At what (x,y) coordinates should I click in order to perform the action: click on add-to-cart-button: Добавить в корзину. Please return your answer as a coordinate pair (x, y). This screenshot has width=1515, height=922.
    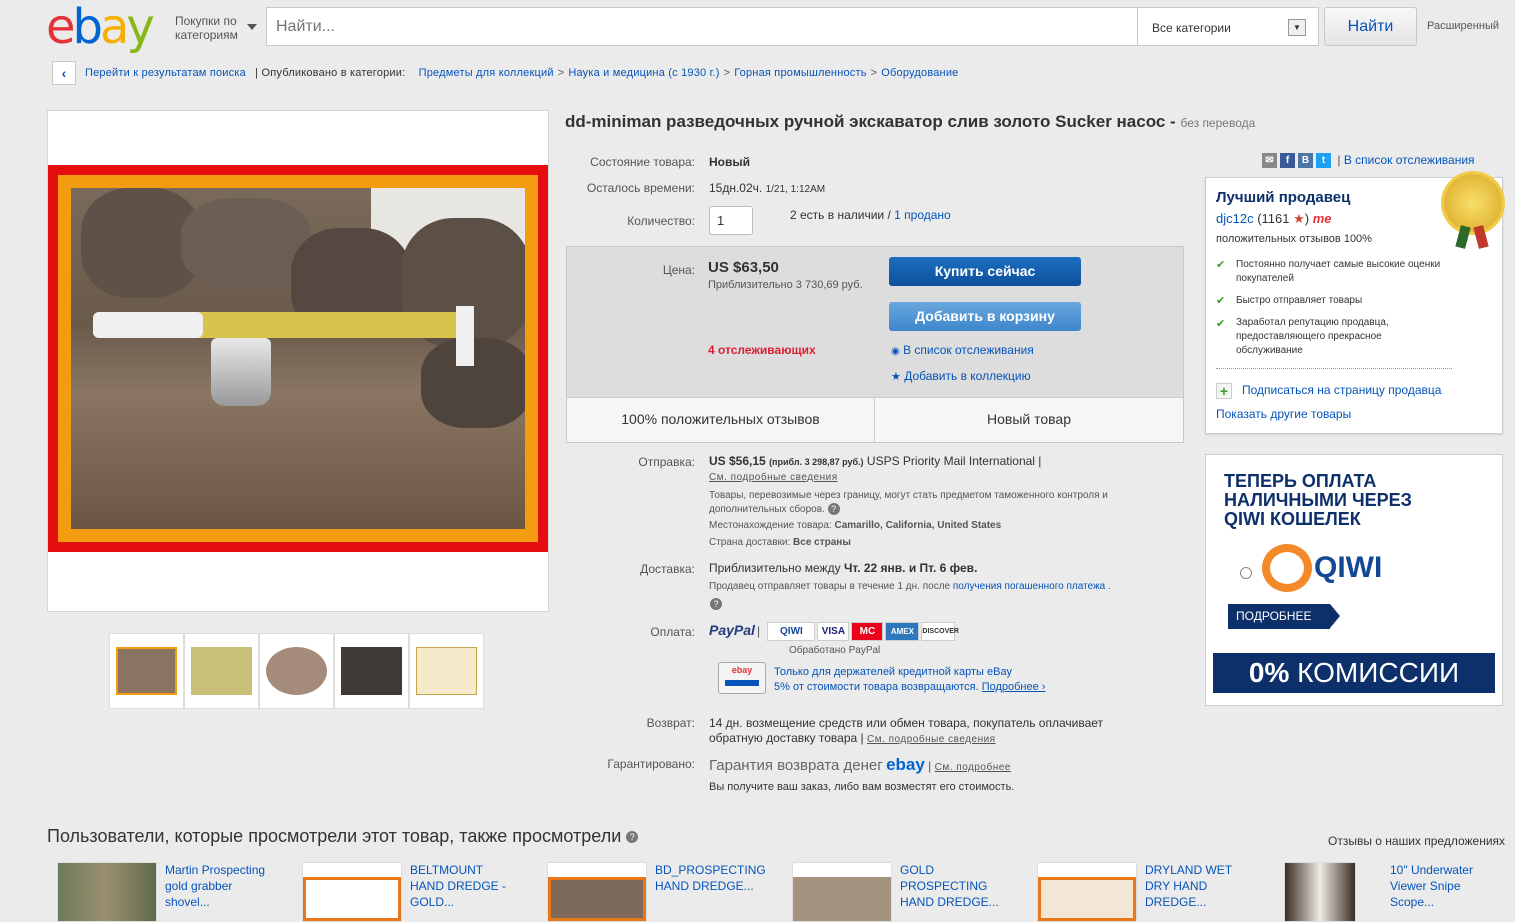
    Looking at the image, I should click on (985, 316).